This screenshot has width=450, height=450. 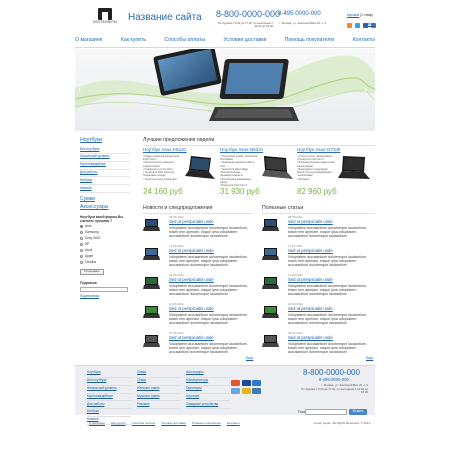 What do you see at coordinates (257, 149) in the screenshot?
I see `offer-name: Ноутбук Asus N53Jn` at bounding box center [257, 149].